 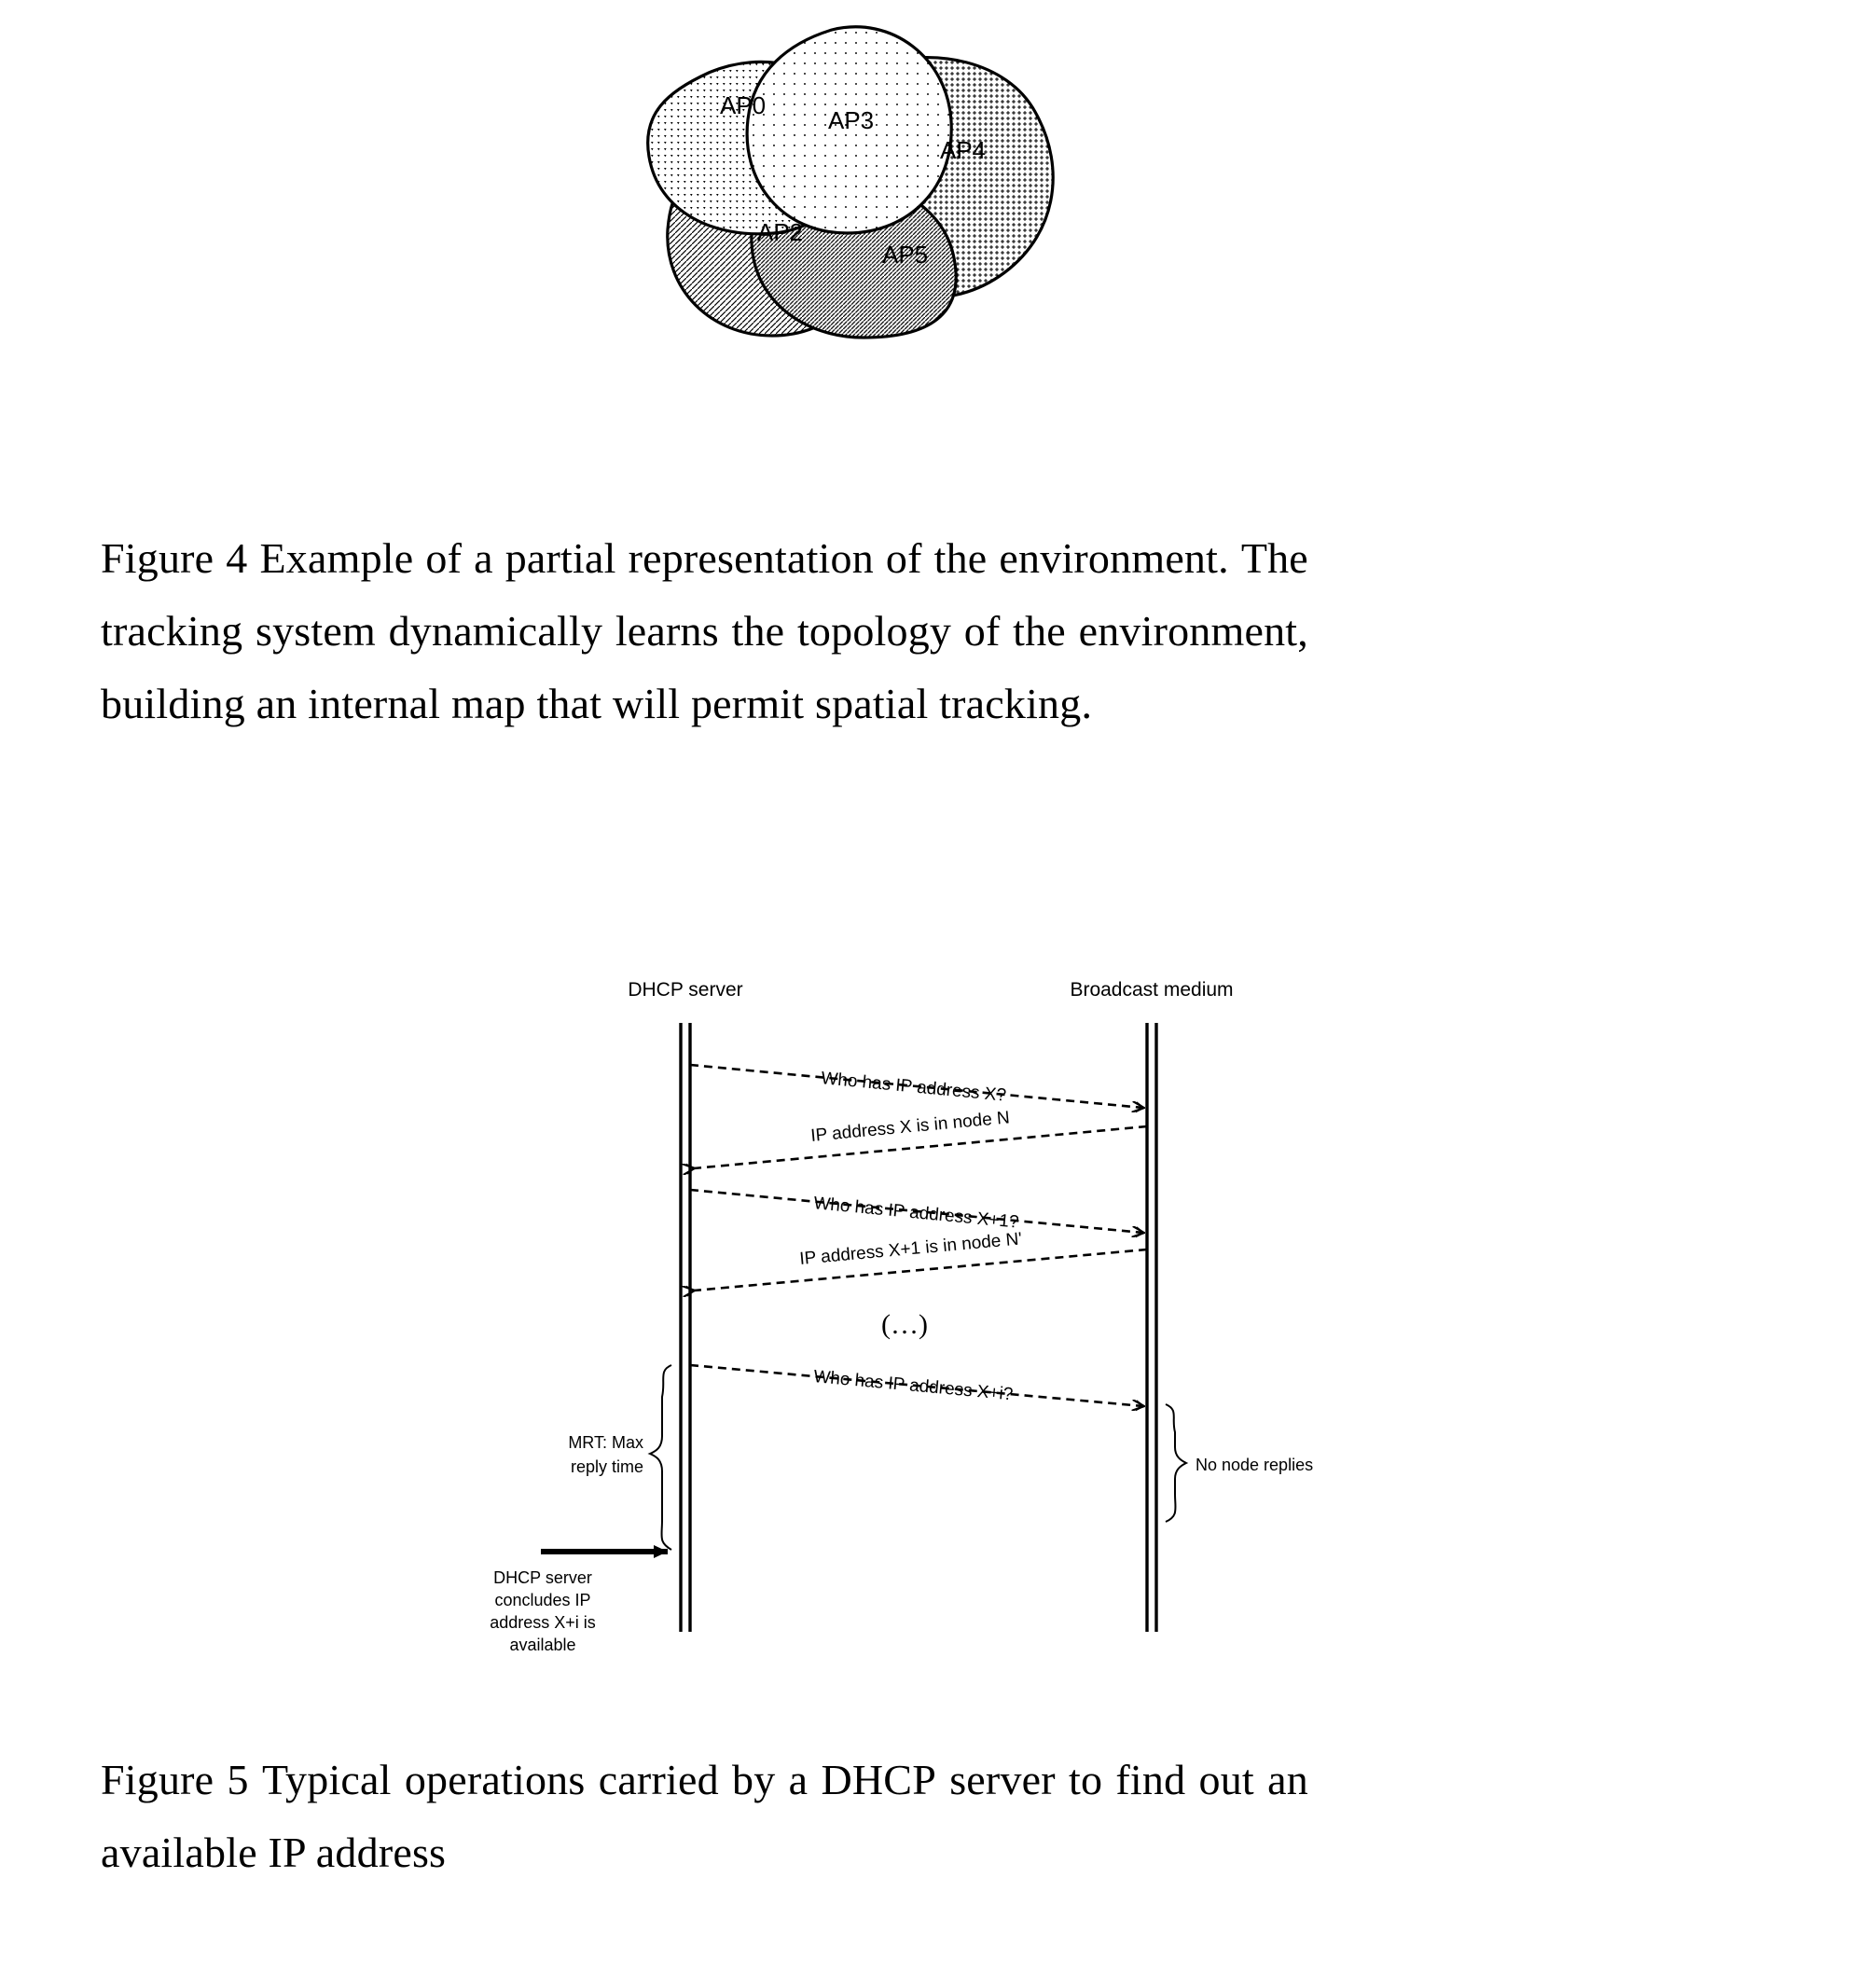 What do you see at coordinates (874, 631) in the screenshot?
I see `caption-word: topology` at bounding box center [874, 631].